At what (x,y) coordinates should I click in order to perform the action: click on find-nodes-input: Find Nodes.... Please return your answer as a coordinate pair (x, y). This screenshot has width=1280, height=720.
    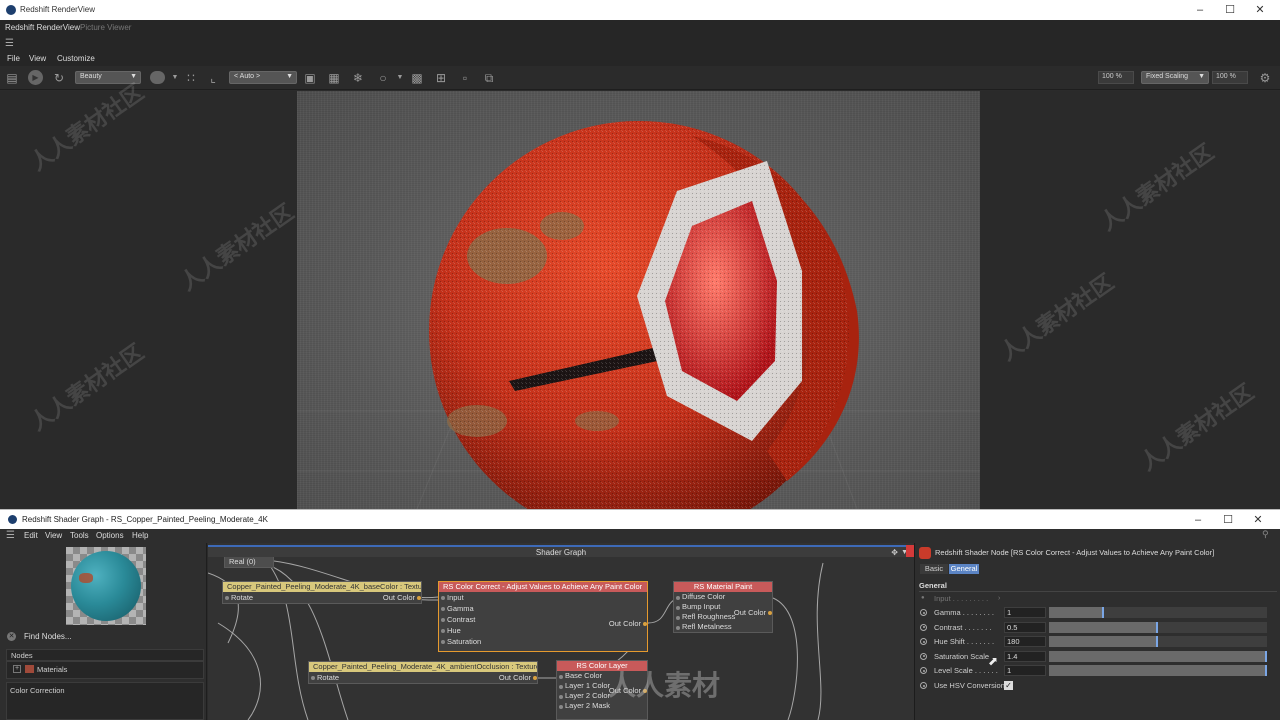
    Looking at the image, I should click on (48, 636).